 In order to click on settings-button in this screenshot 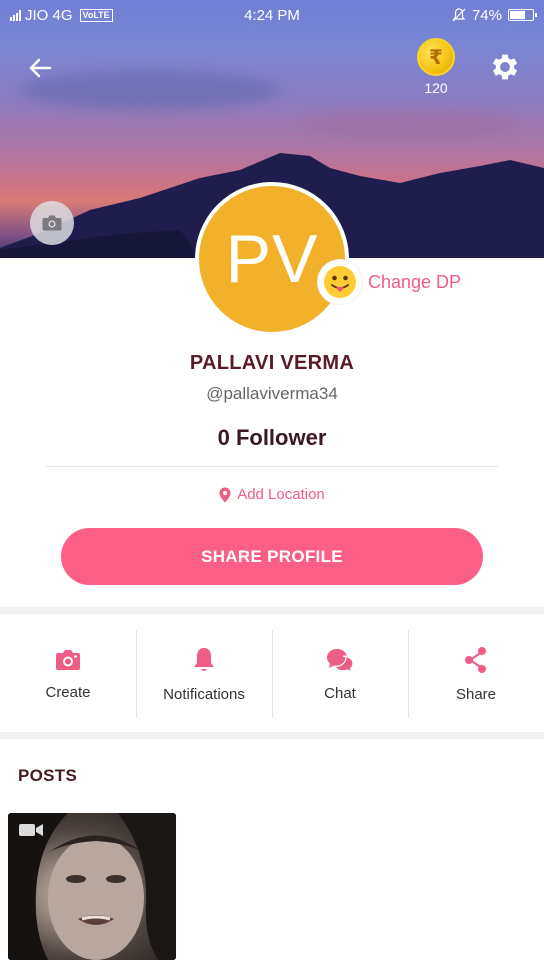, I will do `click(505, 67)`.